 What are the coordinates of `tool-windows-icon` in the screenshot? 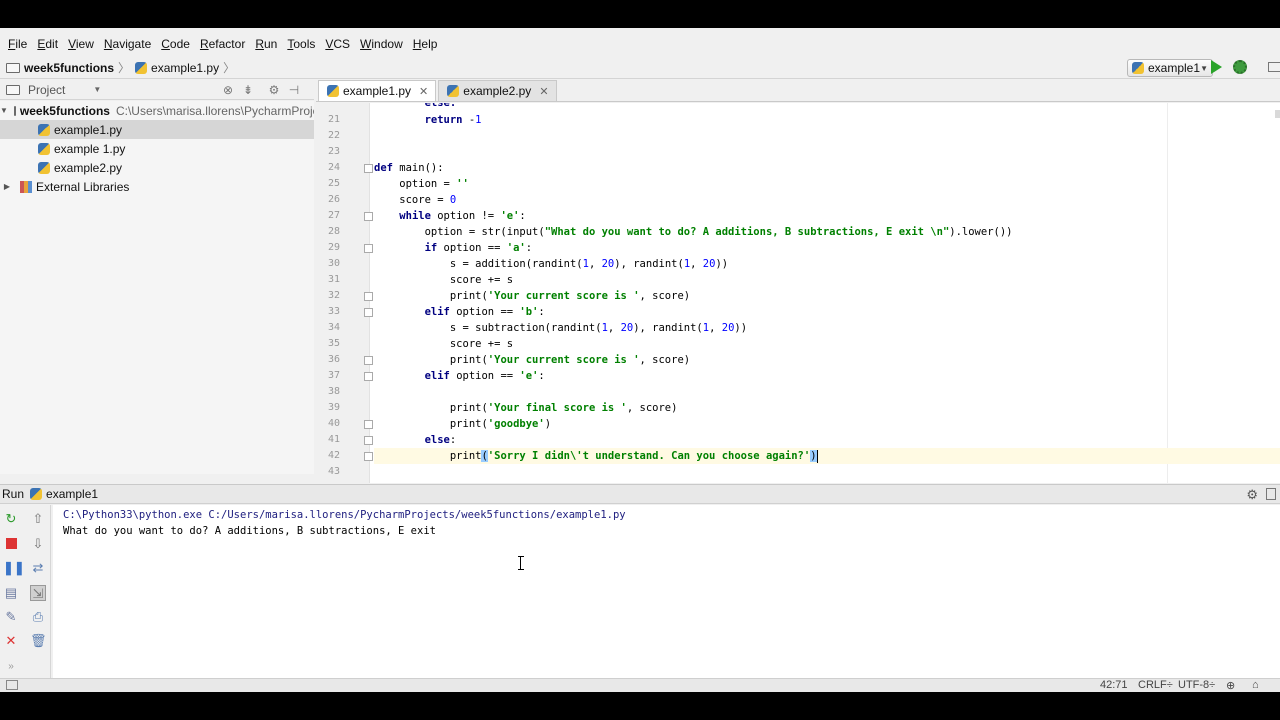 It's located at (12, 685).